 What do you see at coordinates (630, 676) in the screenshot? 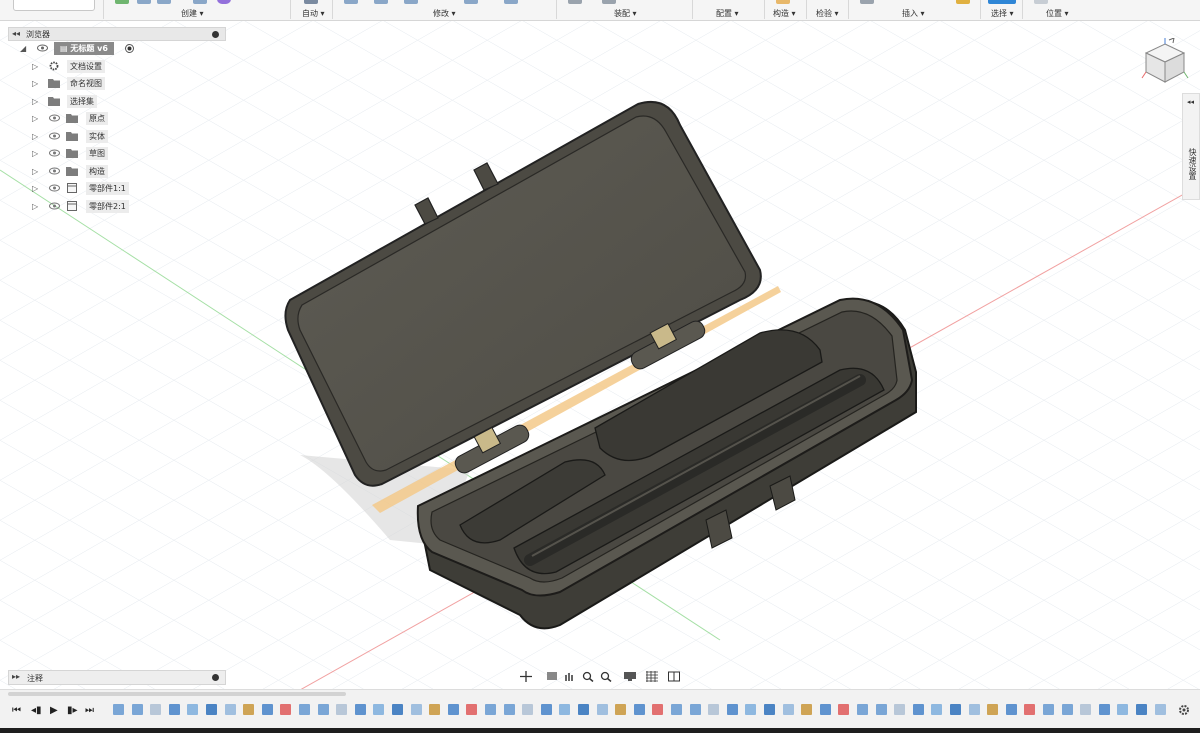
I see `display-settings-icon` at bounding box center [630, 676].